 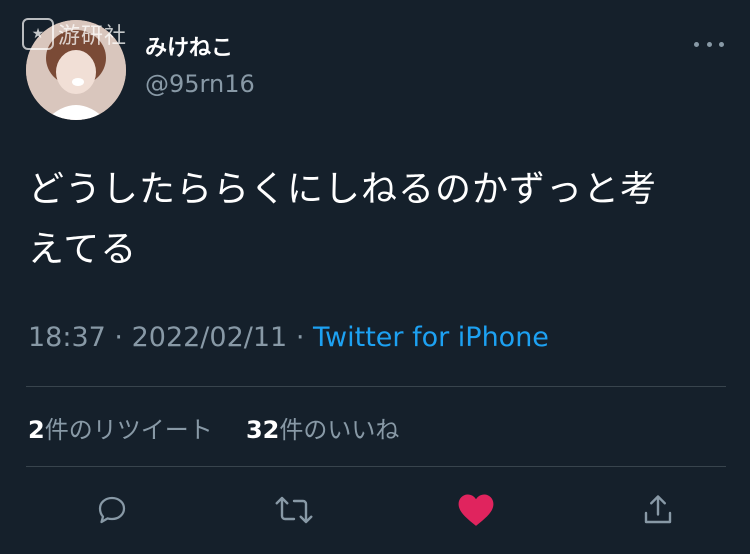 I want to click on user-handle: @95rn16, so click(x=200, y=84).